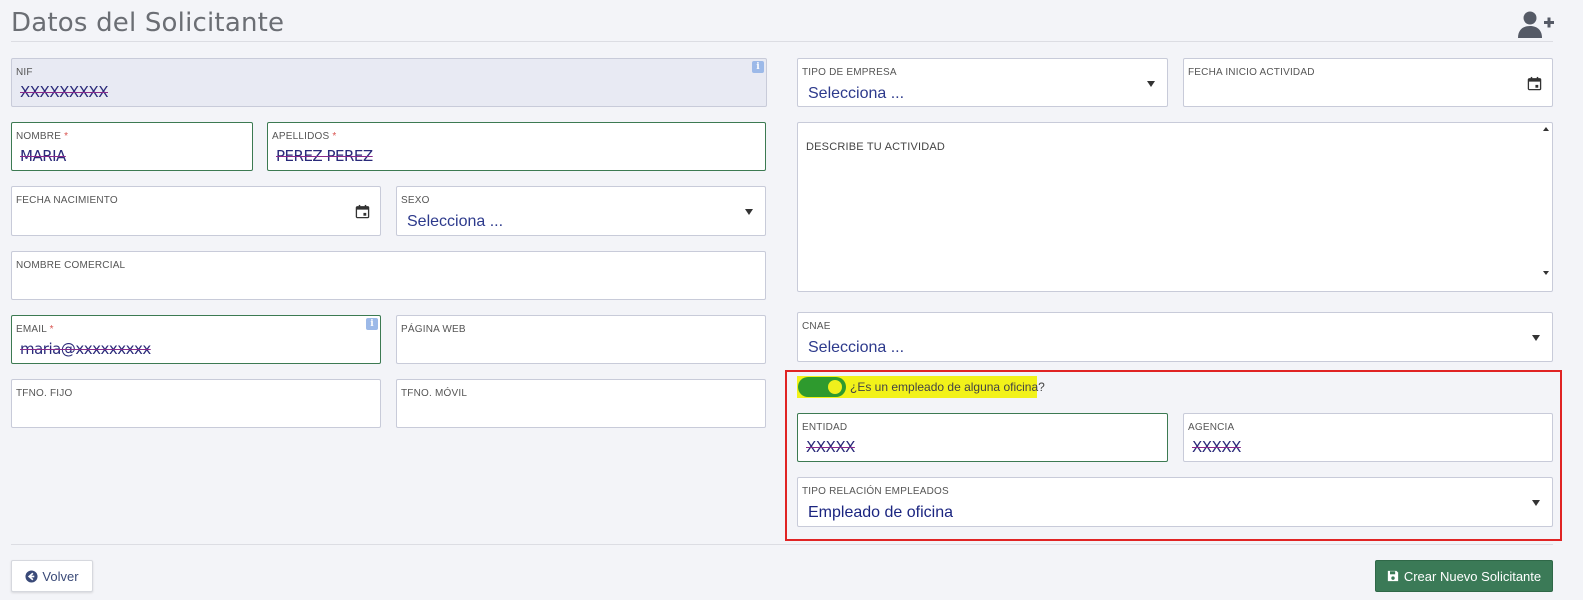  What do you see at coordinates (64, 92) in the screenshot?
I see `nif-value: XXXXXXXXX` at bounding box center [64, 92].